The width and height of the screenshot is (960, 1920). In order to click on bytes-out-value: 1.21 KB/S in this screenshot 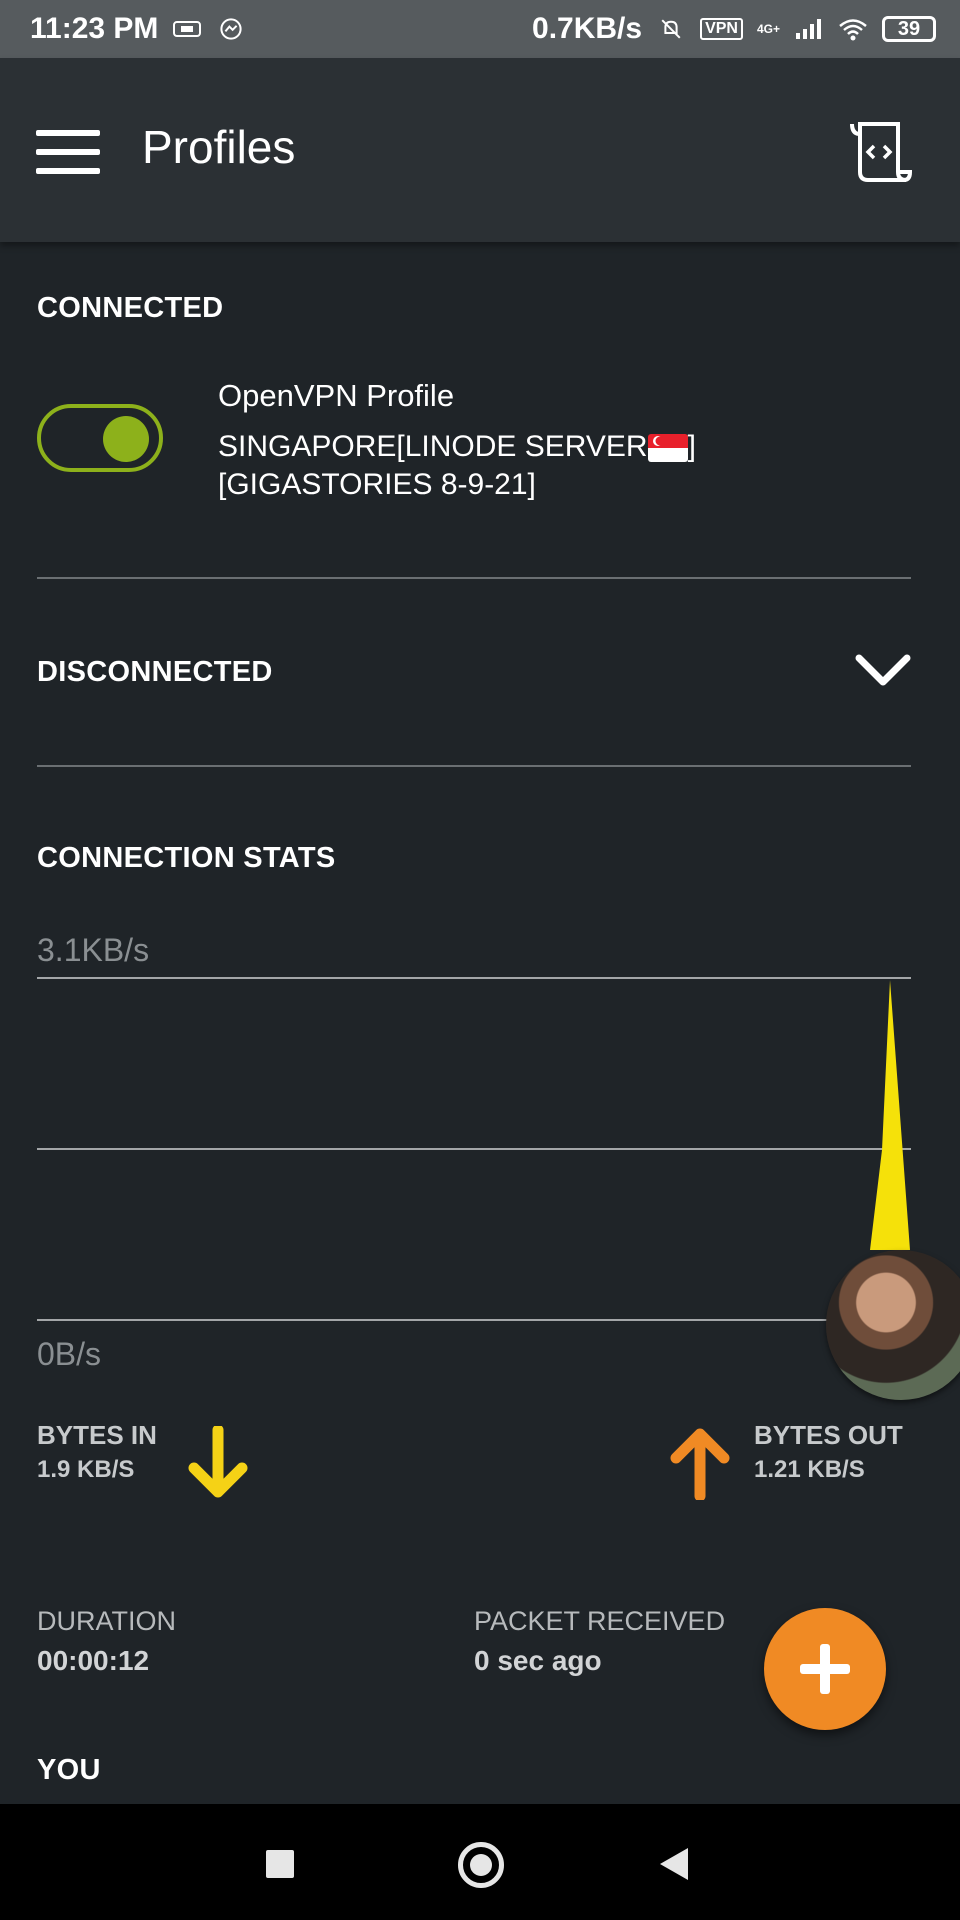, I will do `click(809, 1469)`.